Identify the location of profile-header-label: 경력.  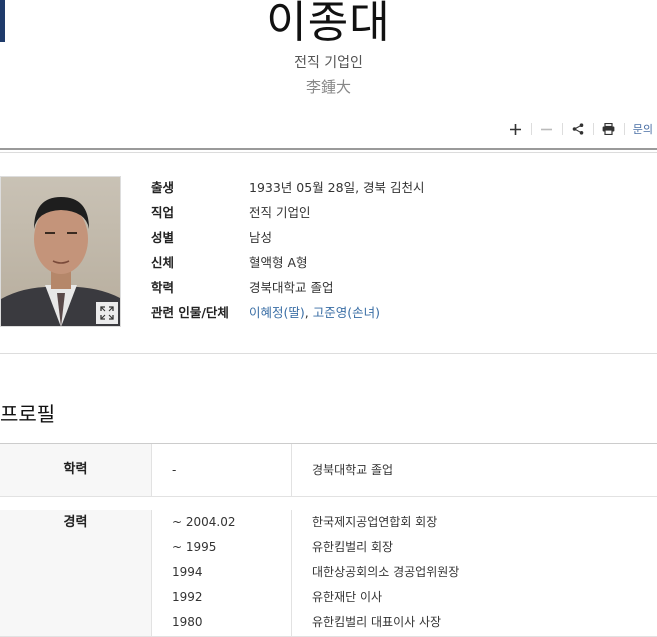
(75, 522).